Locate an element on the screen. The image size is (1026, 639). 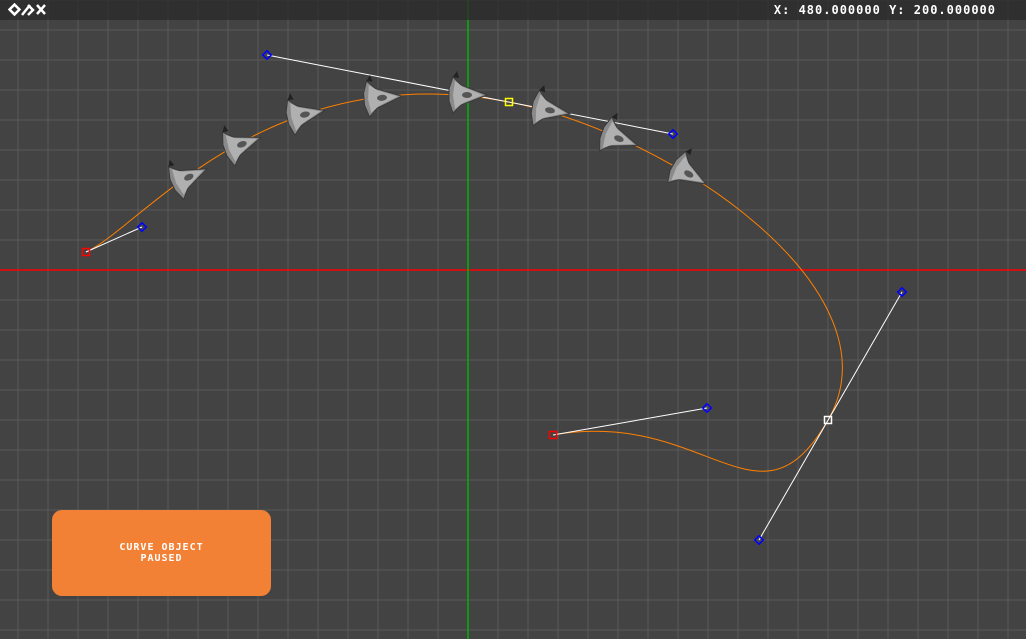
x-value: 480.000000 is located at coordinates (839, 10).